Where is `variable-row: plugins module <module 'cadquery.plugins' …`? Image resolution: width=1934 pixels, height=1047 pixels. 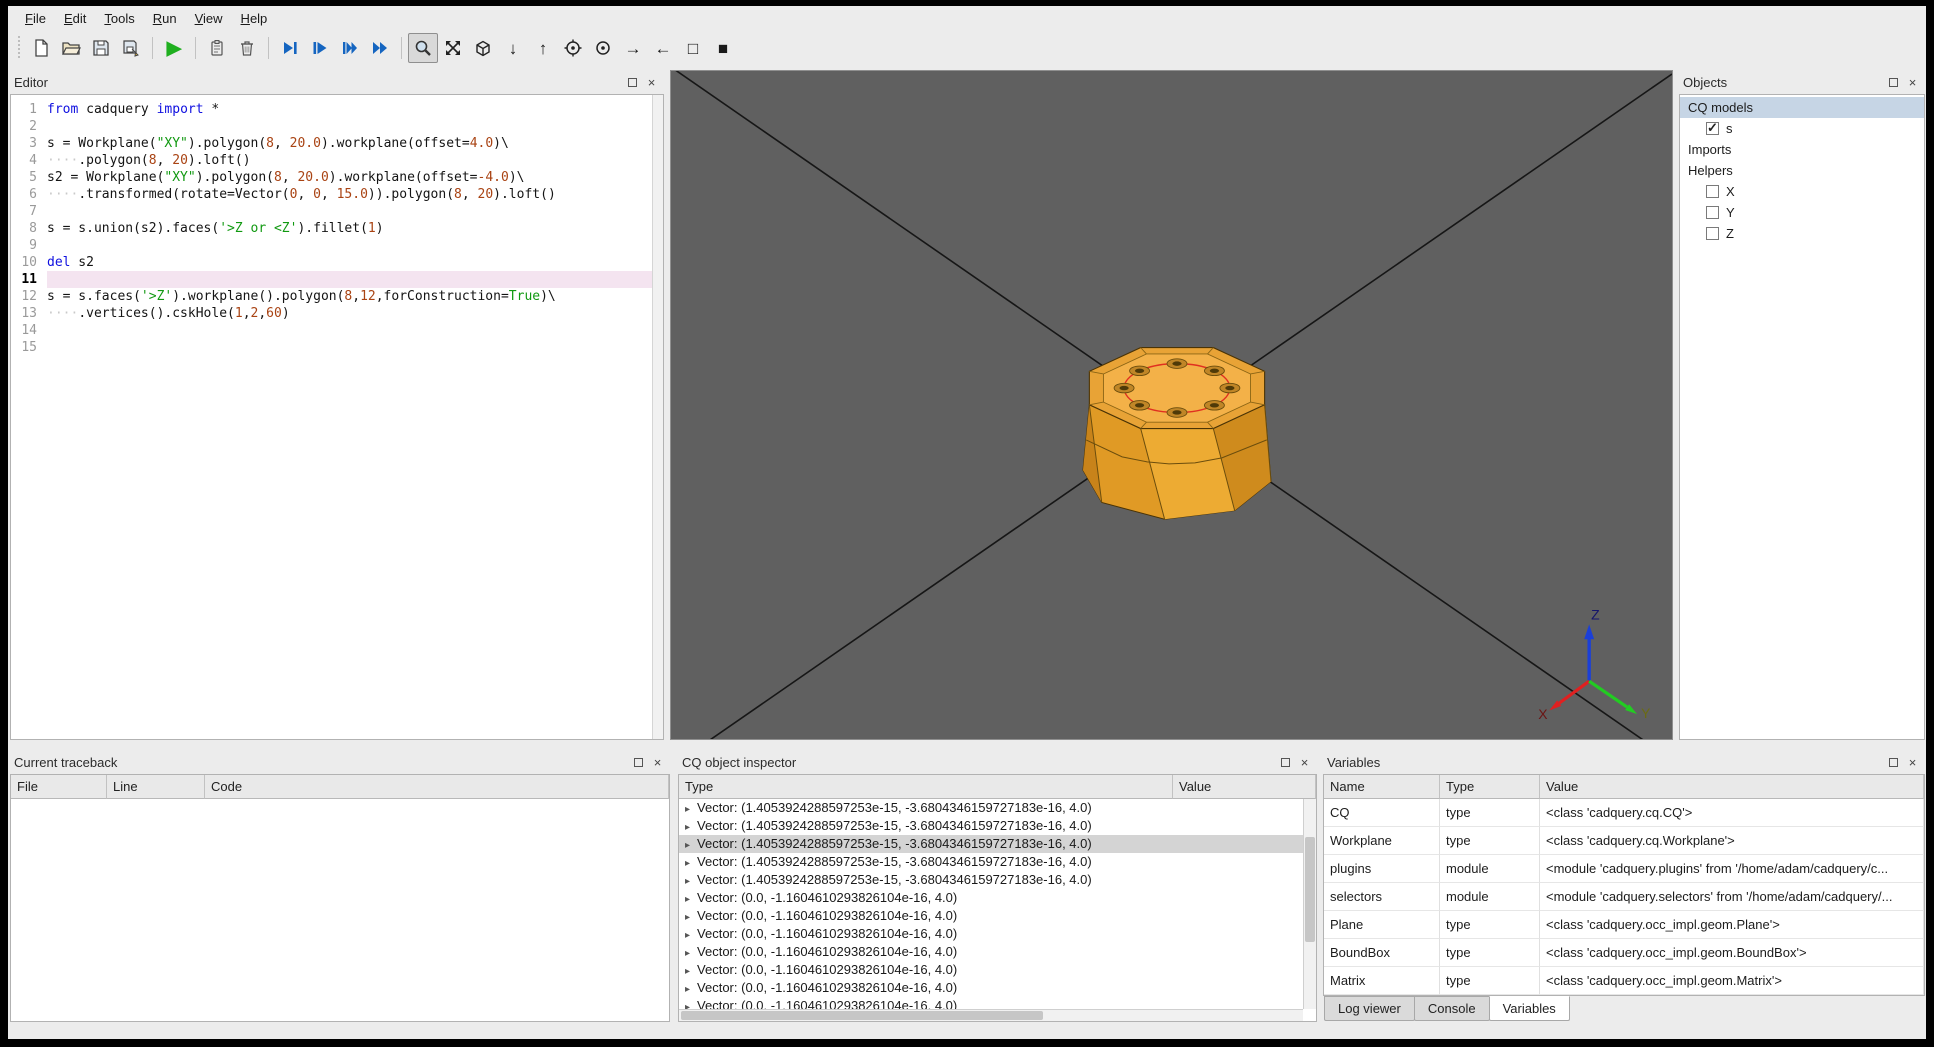 variable-row: plugins module <module 'cadquery.plugins' … is located at coordinates (1624, 869).